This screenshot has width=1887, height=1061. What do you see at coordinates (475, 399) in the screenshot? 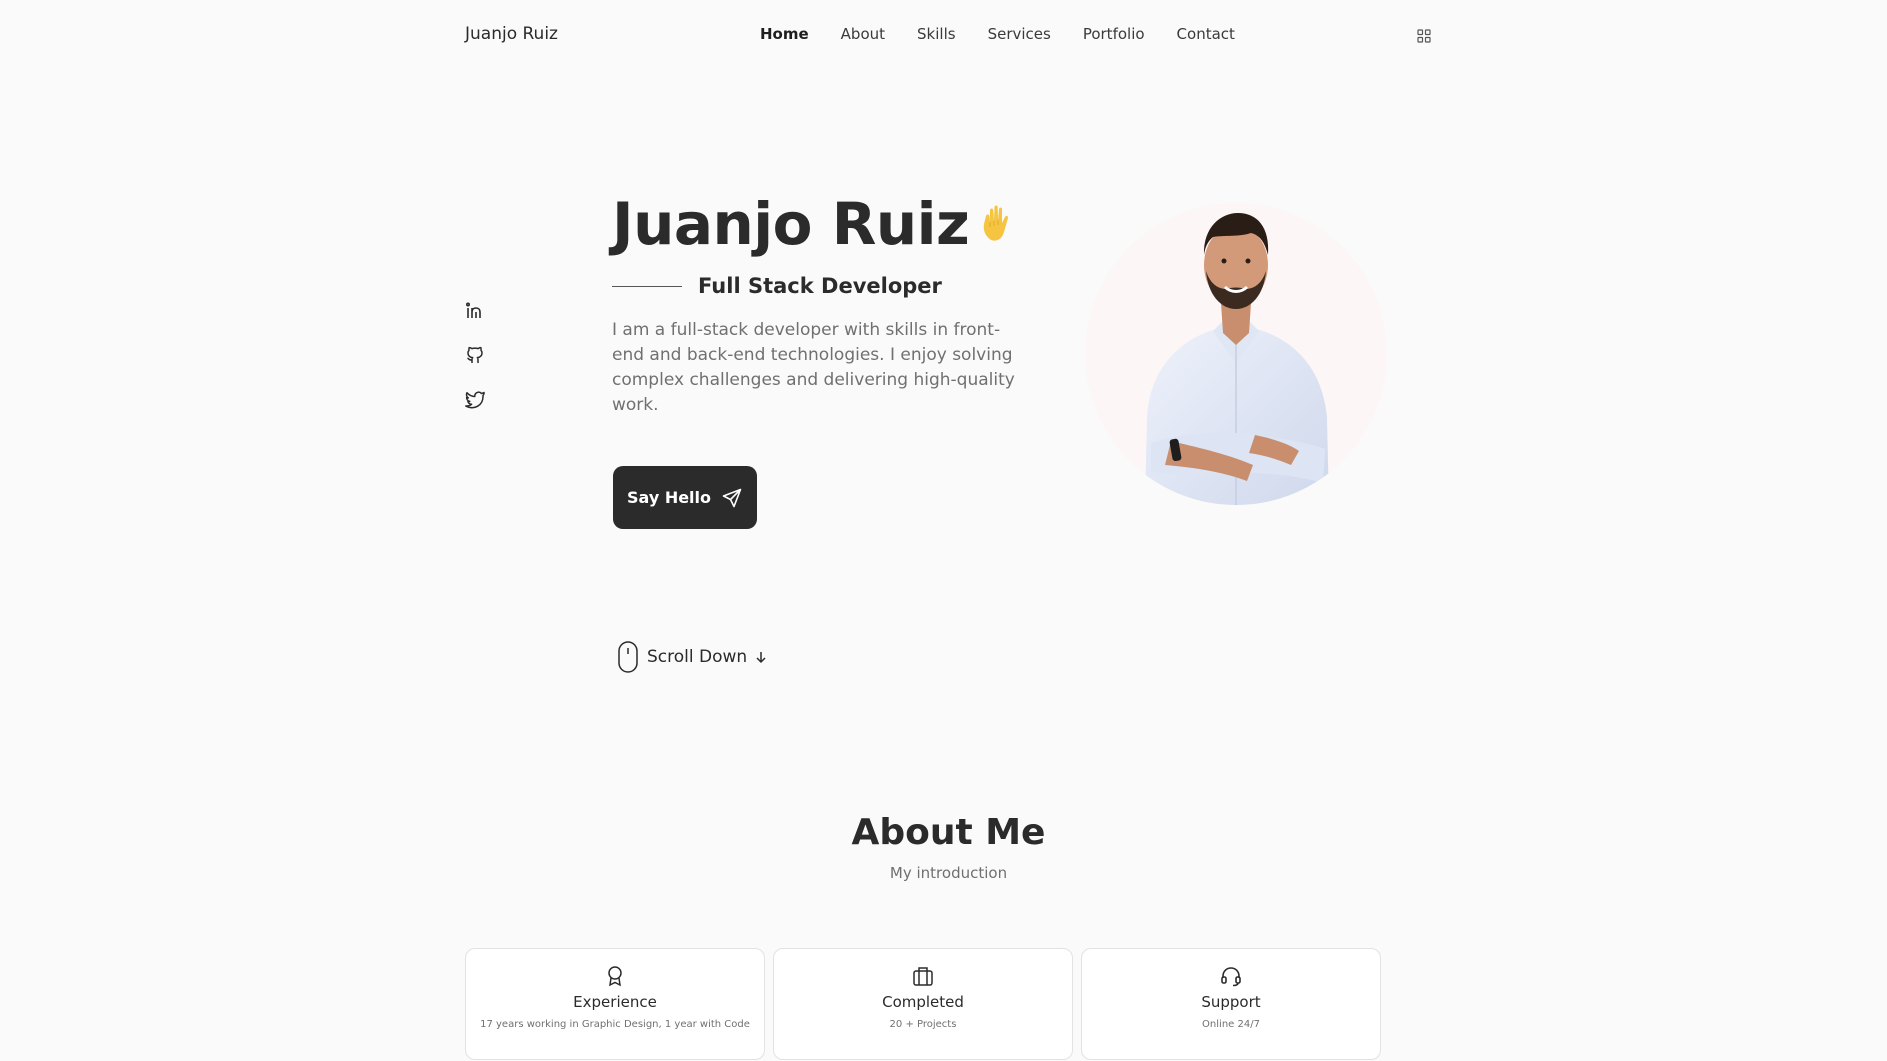
I see `twitter-icon` at bounding box center [475, 399].